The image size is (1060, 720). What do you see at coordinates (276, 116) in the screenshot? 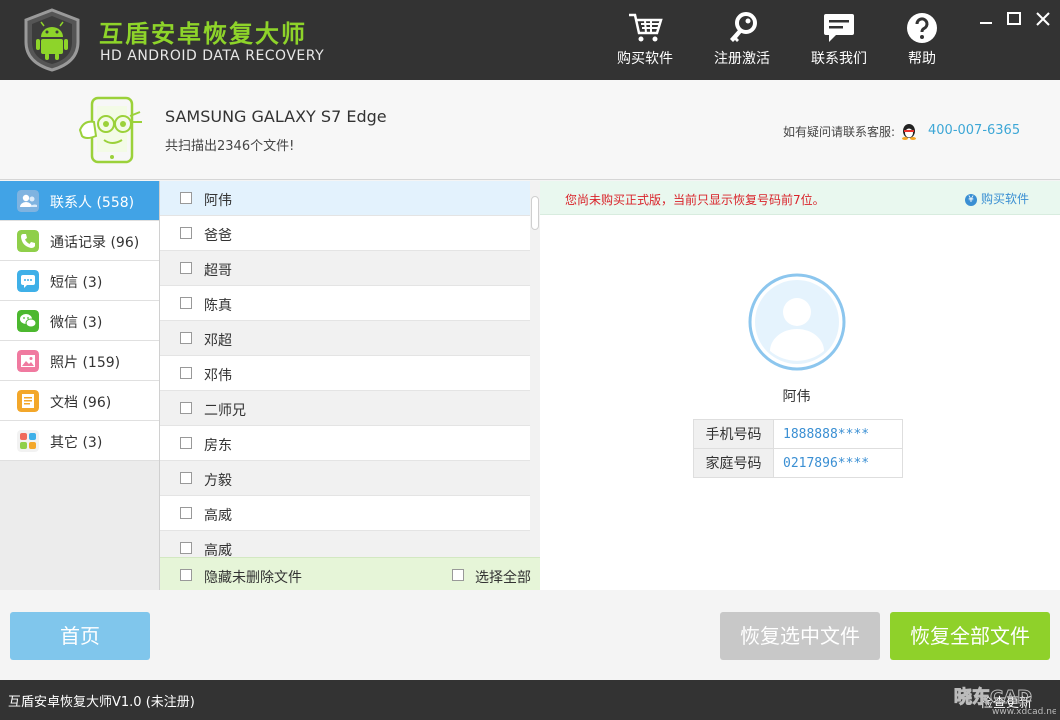
I see `device-name: SAMSUNG GALAXY S7 Edge` at bounding box center [276, 116].